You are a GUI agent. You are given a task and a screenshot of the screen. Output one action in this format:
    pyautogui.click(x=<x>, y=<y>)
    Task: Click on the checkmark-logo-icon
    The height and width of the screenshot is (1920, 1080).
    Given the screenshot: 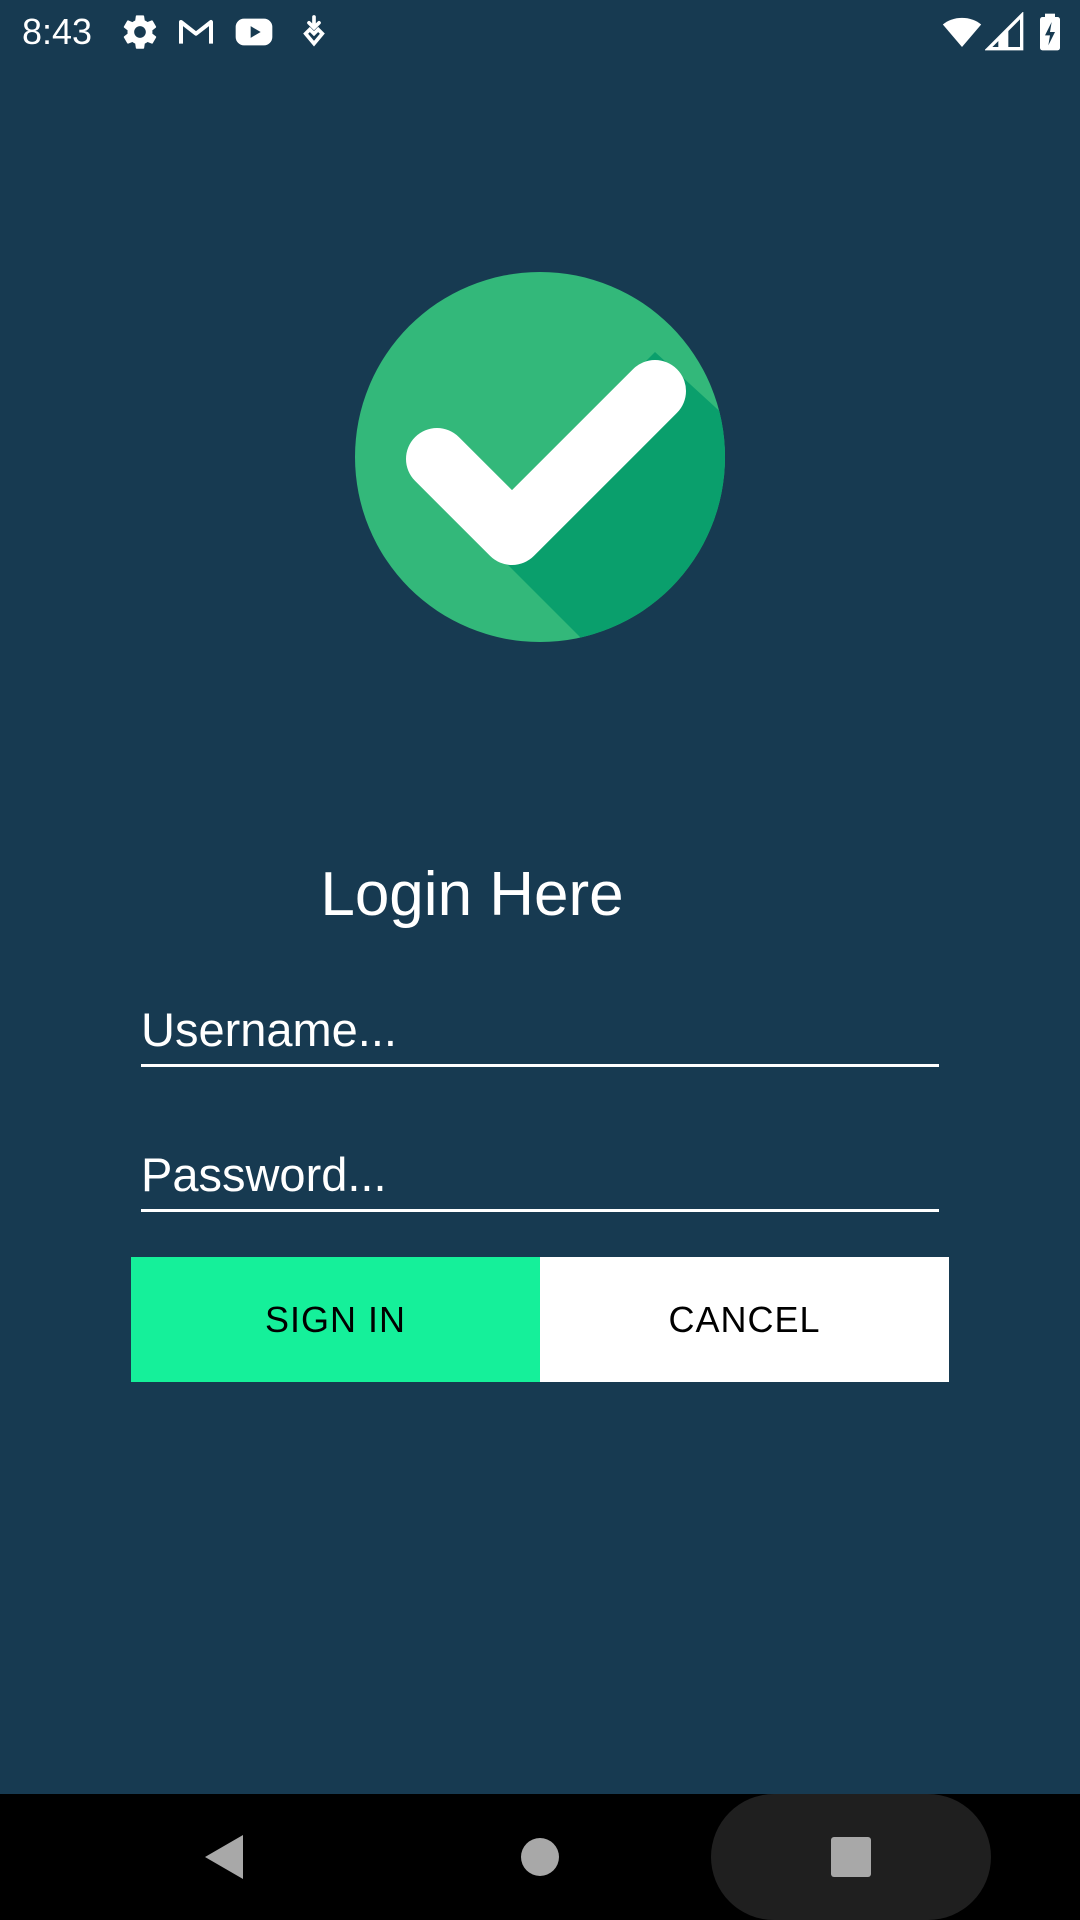 What is the action you would take?
    pyautogui.click(x=540, y=457)
    